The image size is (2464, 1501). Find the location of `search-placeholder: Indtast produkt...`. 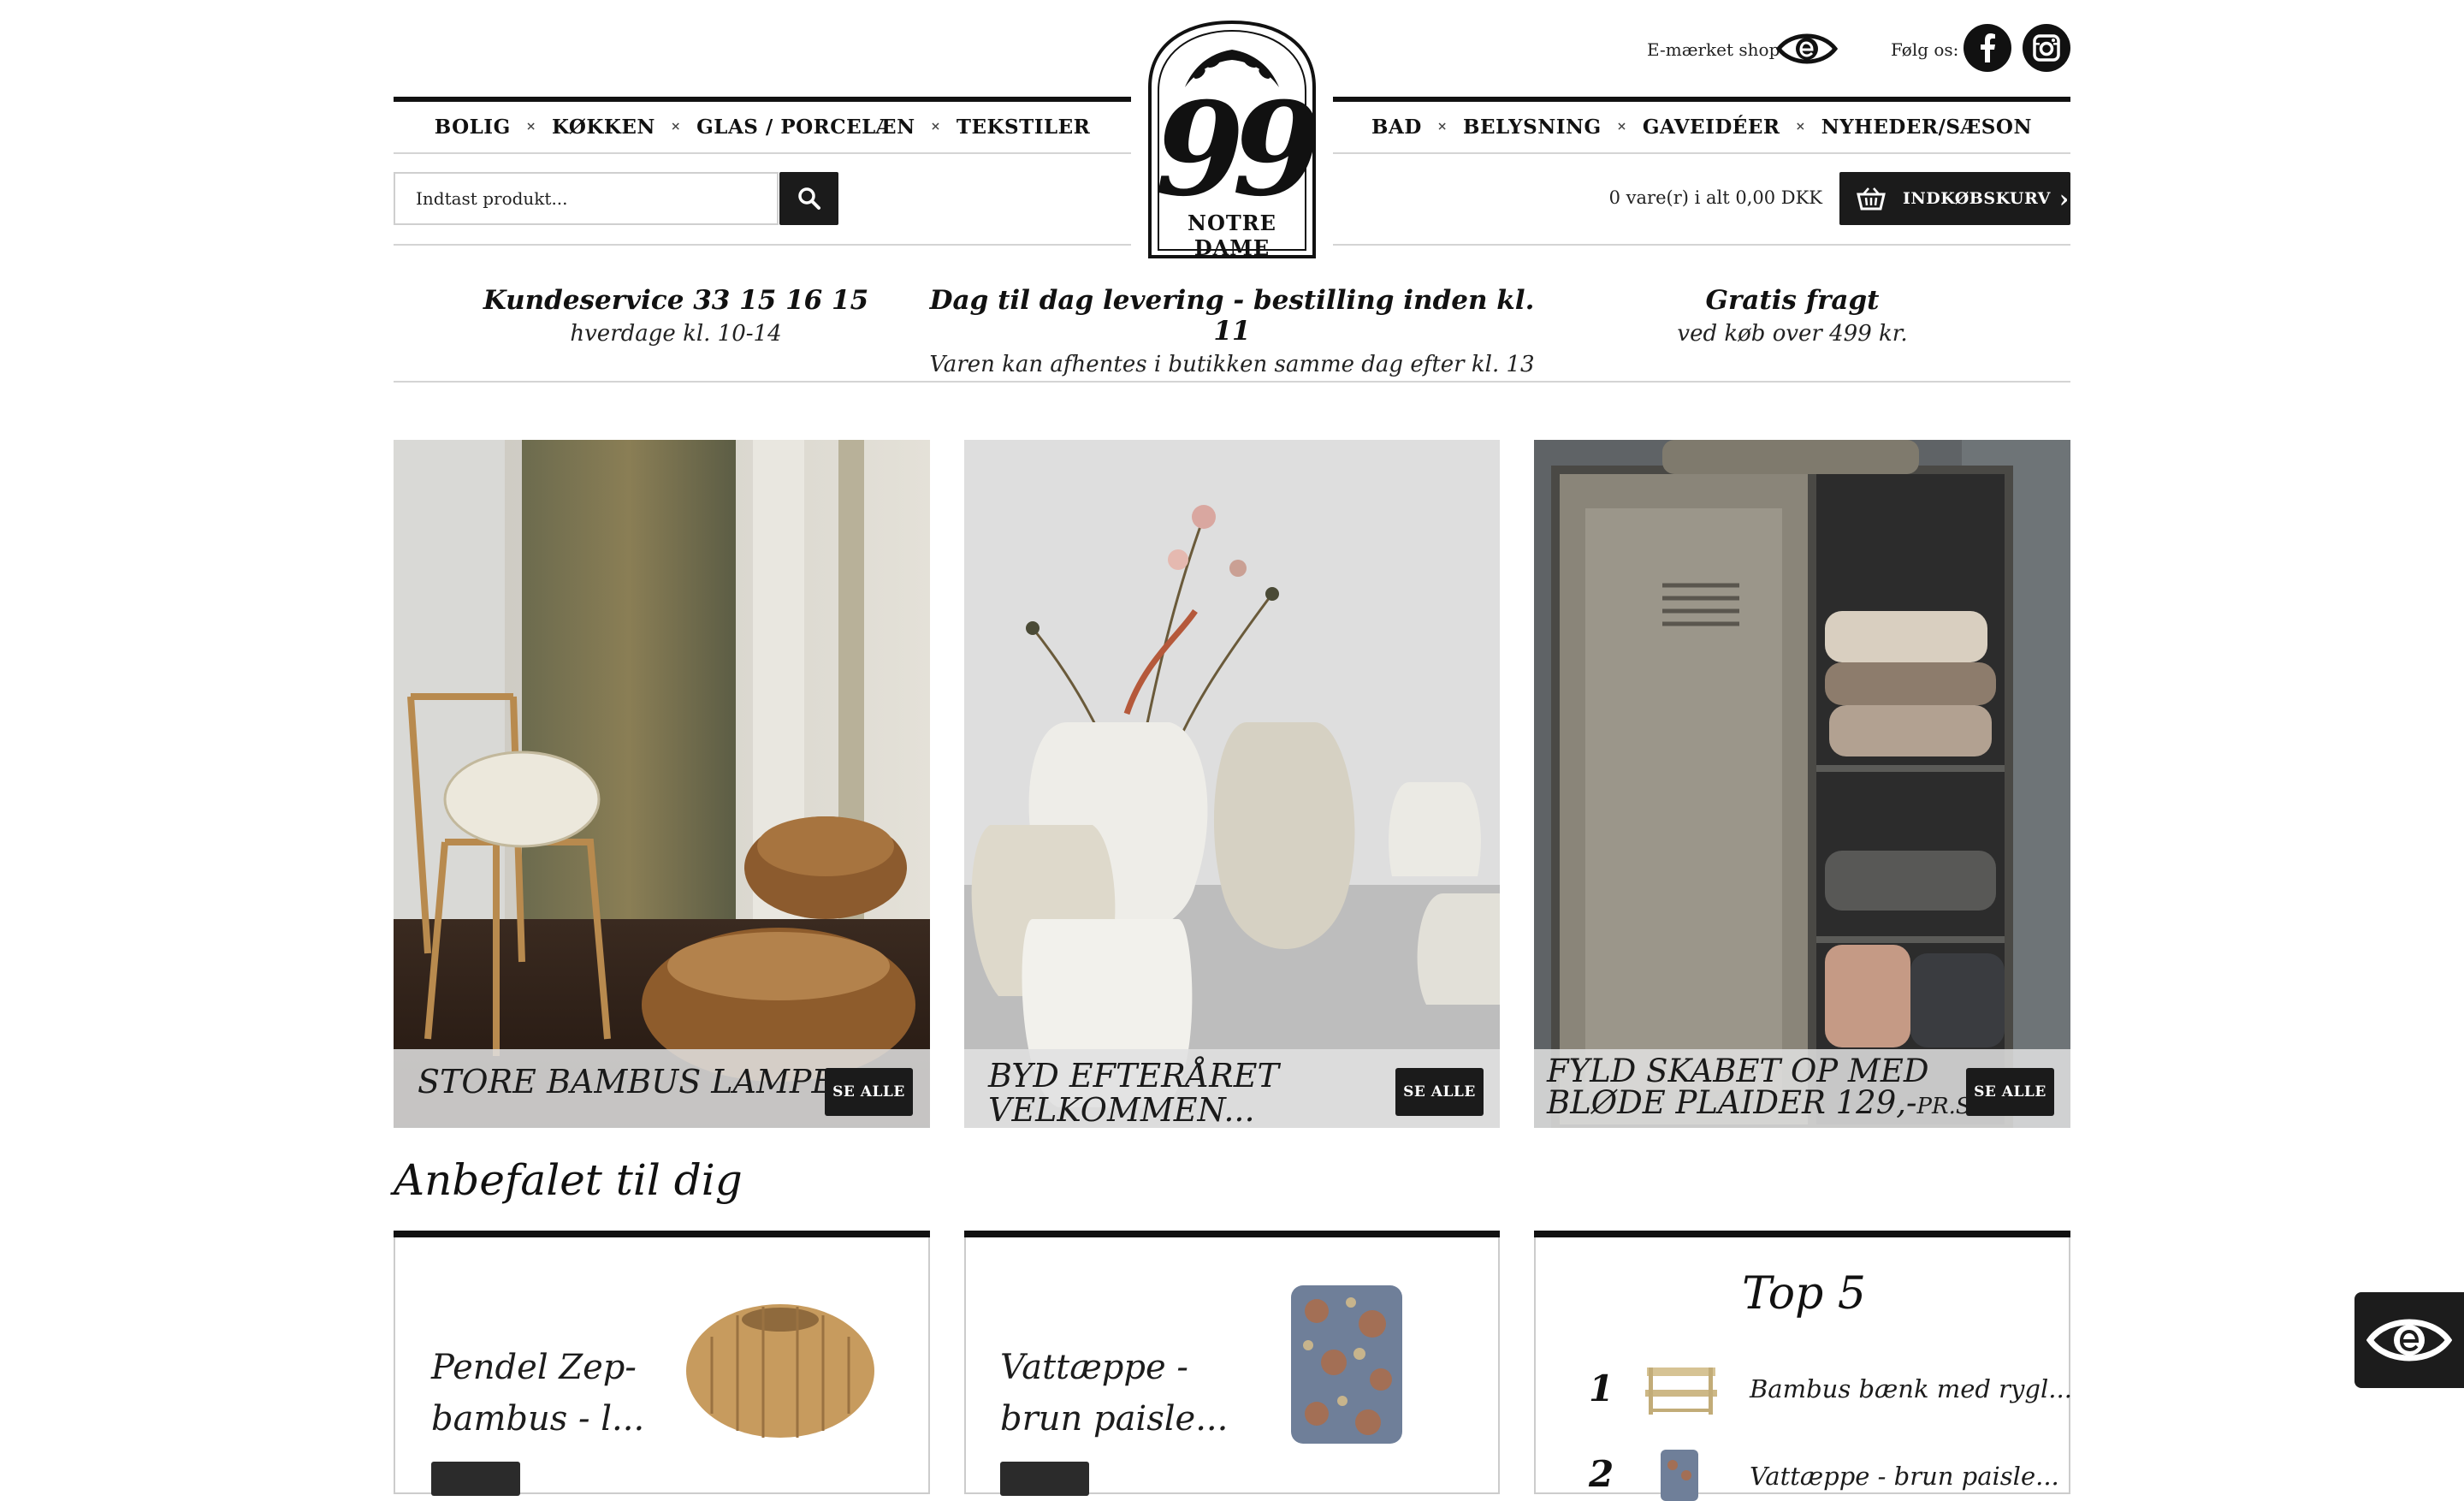

search-placeholder: Indtast produkt... is located at coordinates (492, 198).